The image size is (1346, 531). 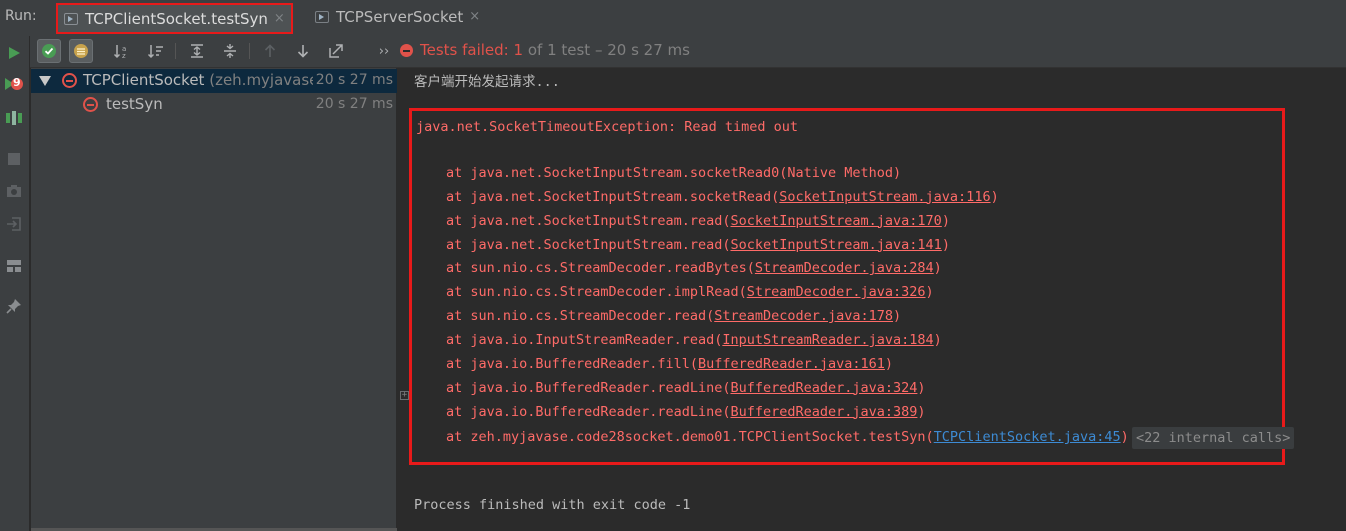 I want to click on rerun-failed-icon: 9, so click(x=14, y=84).